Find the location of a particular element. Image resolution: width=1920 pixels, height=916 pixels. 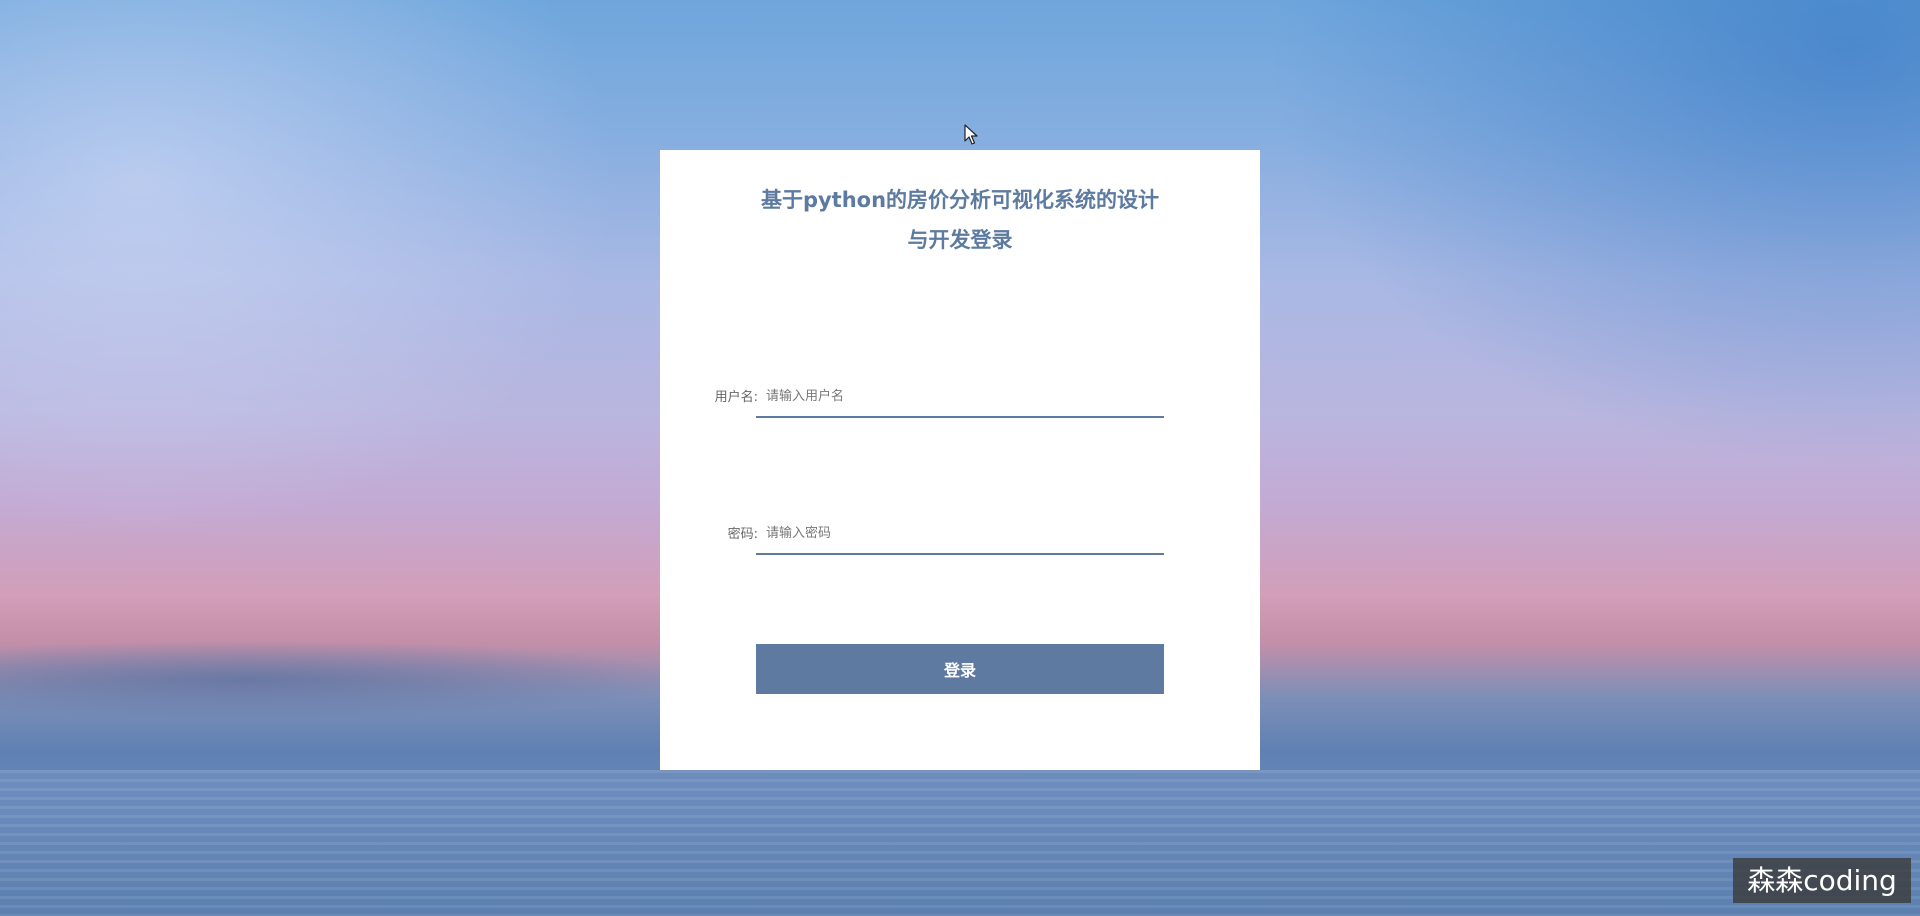

username-row: 用户名: is located at coordinates (960, 396).